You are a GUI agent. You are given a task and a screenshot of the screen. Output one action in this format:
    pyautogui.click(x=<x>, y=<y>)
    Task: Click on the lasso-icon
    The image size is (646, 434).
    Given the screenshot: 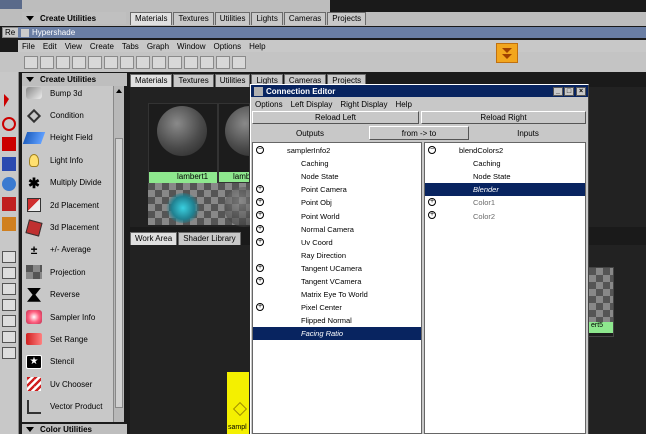 What is the action you would take?
    pyautogui.click(x=9, y=124)
    